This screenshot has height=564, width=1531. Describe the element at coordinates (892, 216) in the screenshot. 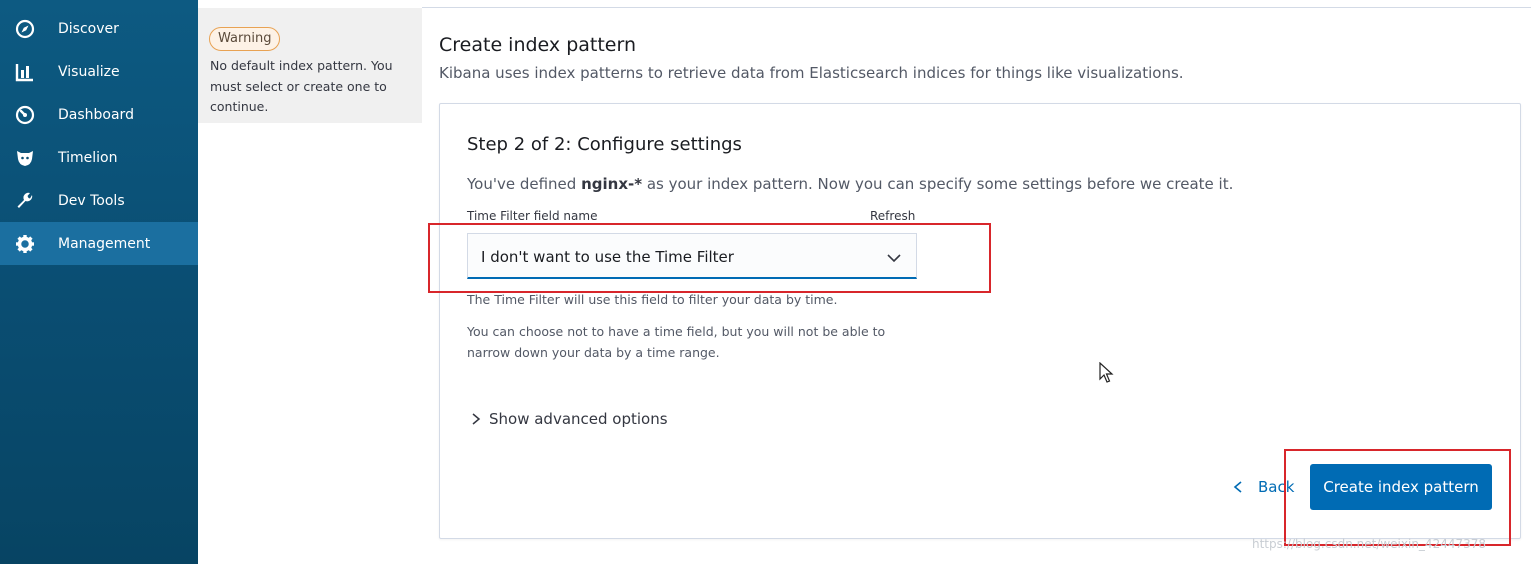

I see `refresh-link: Refresh` at that location.